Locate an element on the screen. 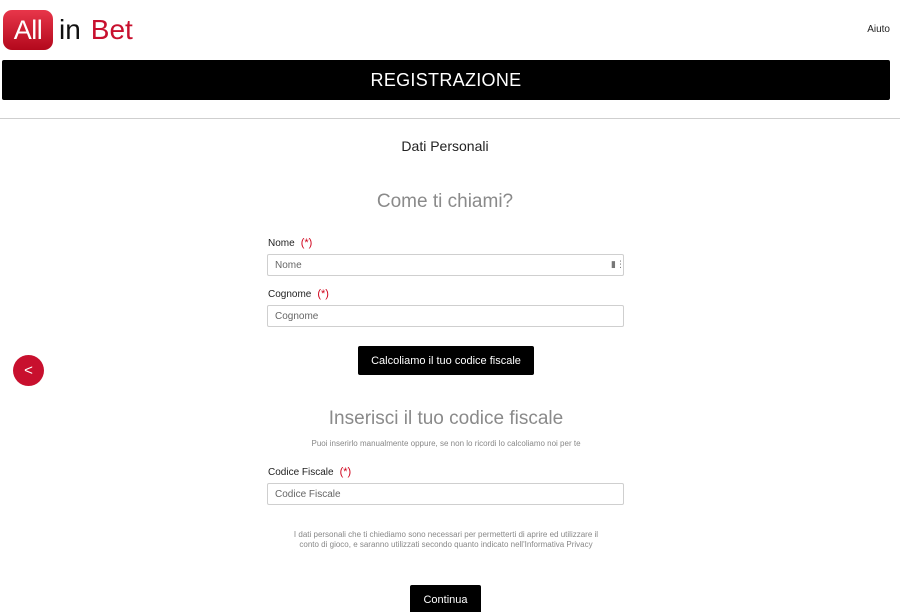 The height and width of the screenshot is (612, 900). tax-code-heading: Inserisci il tuo codice fiscale is located at coordinates (446, 418).